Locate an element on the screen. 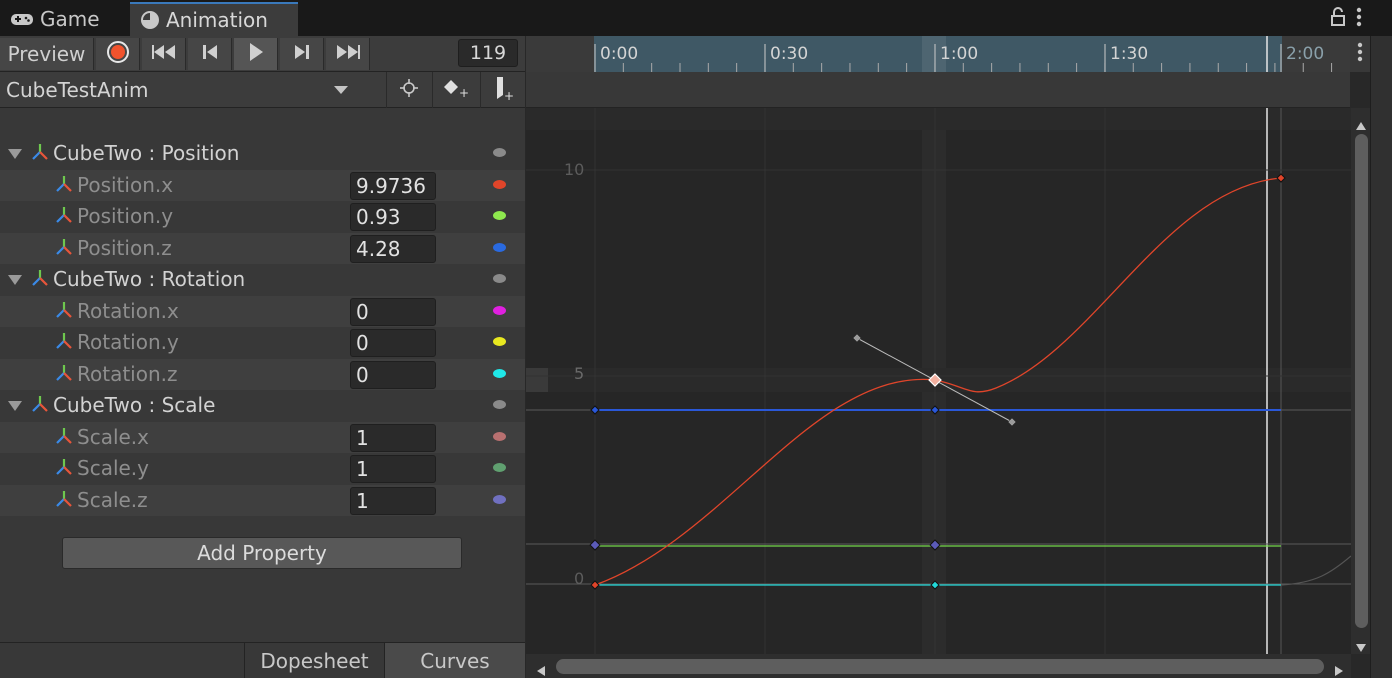 This screenshot has height=678, width=1392. property-value-field: 4.28 is located at coordinates (393, 248).